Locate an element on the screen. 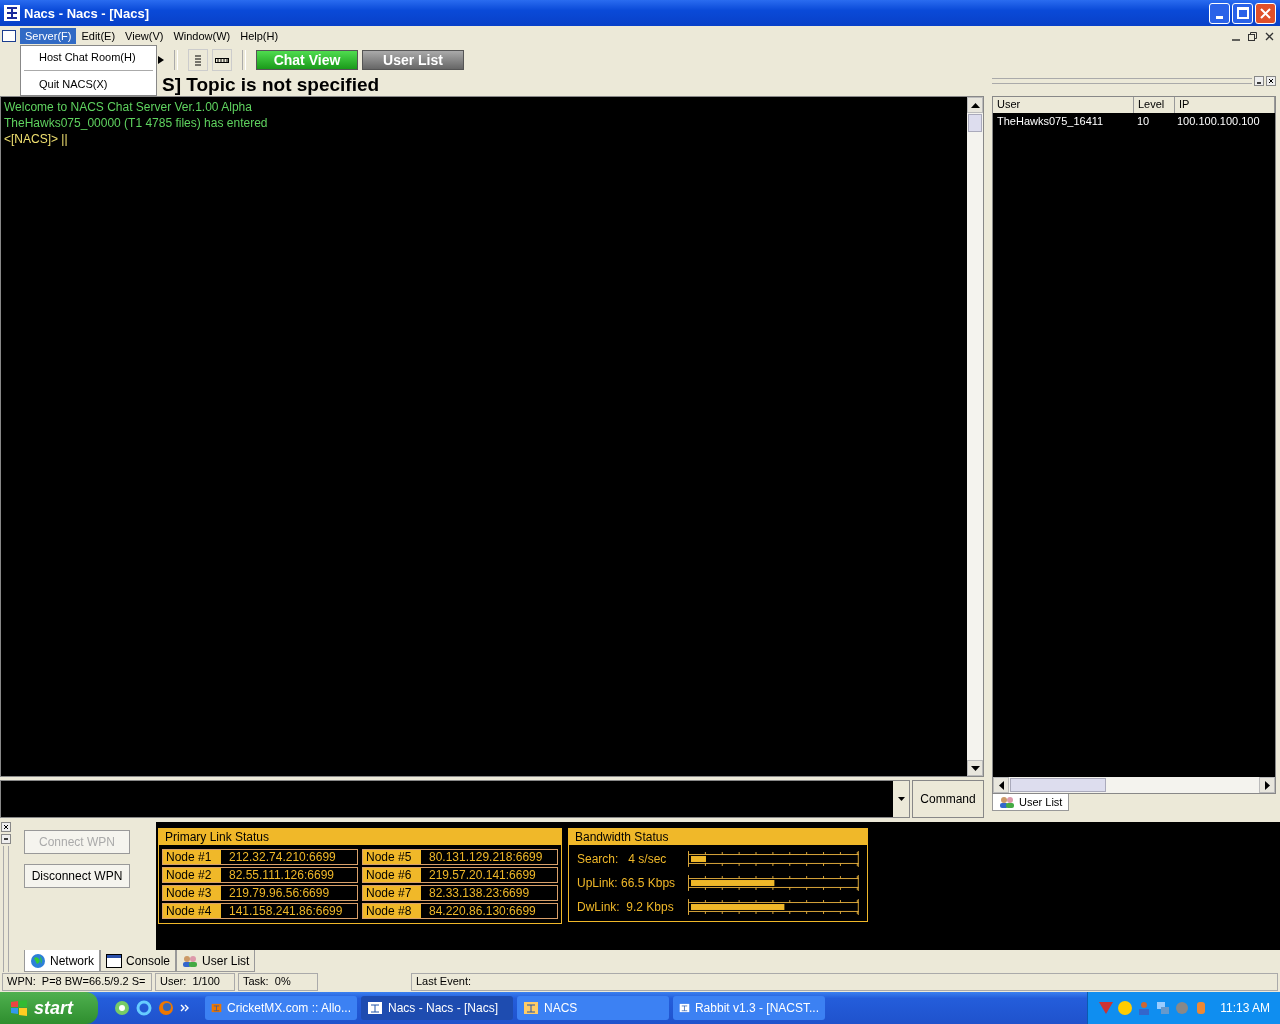  status-field: User: 1/100 is located at coordinates (195, 982).